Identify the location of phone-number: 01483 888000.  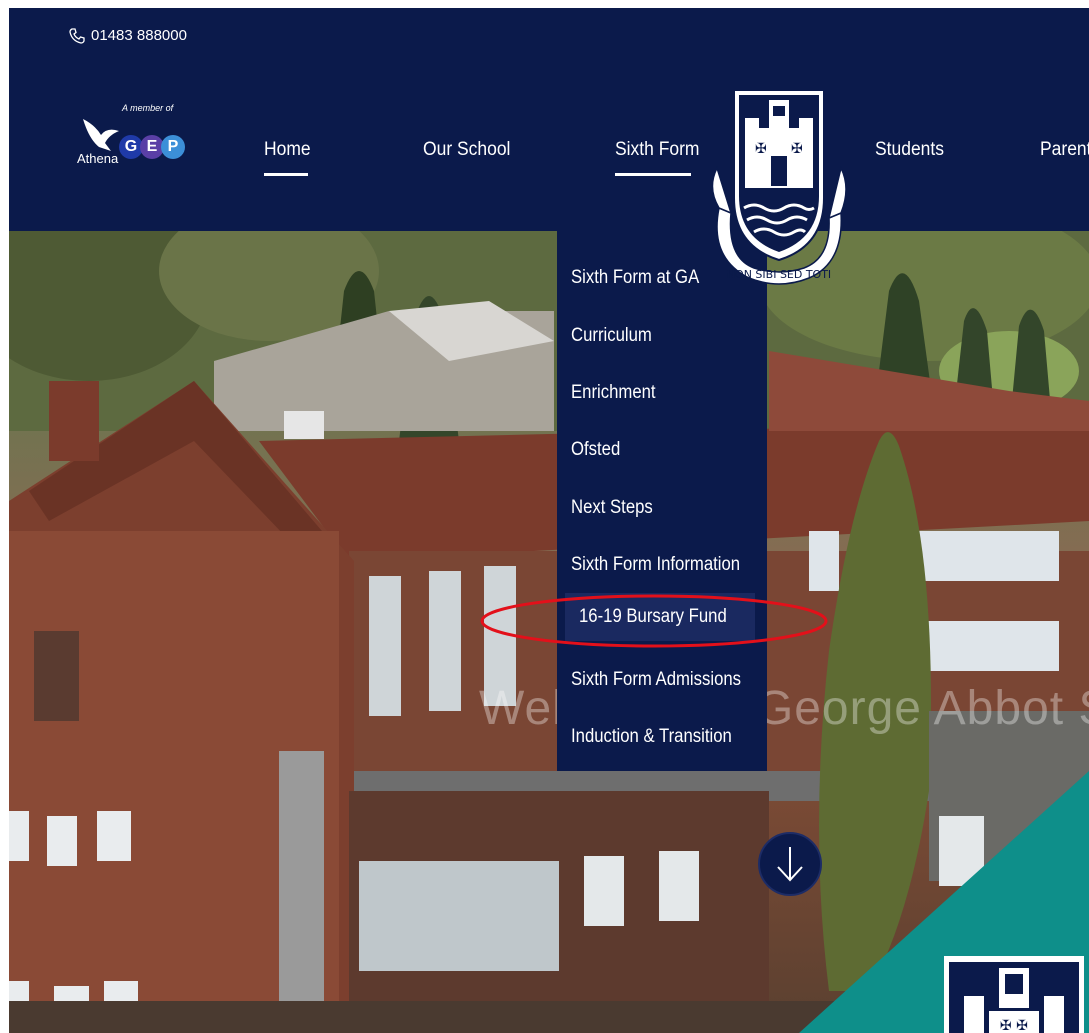
(139, 35).